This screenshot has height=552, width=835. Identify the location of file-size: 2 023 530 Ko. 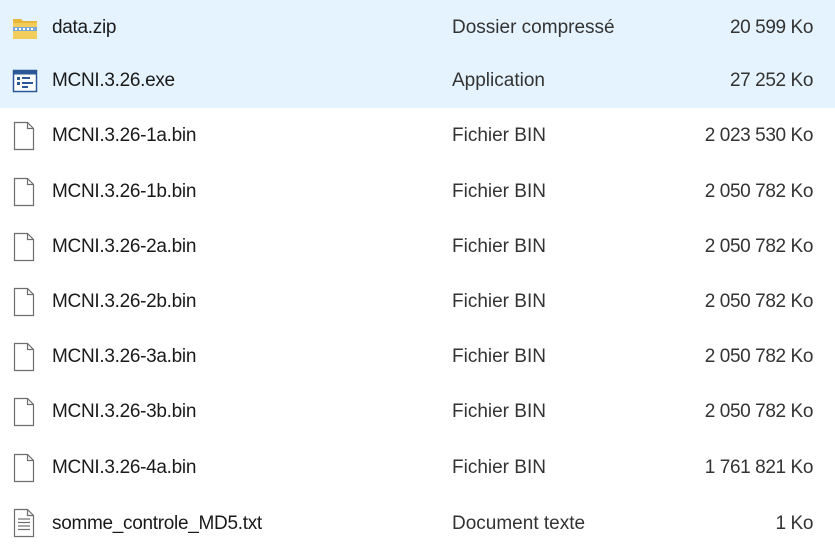
(759, 135).